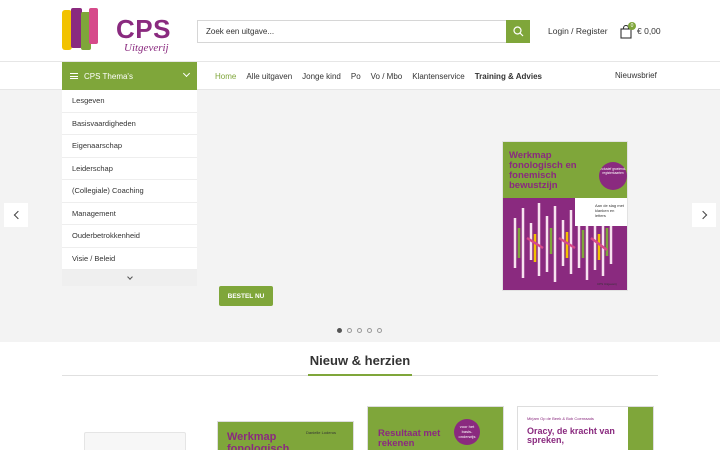 The height and width of the screenshot is (450, 720). Describe the element at coordinates (560, 418) in the screenshot. I see `product-author: Mirjam Op de Beek & Bob Coenraads` at that location.